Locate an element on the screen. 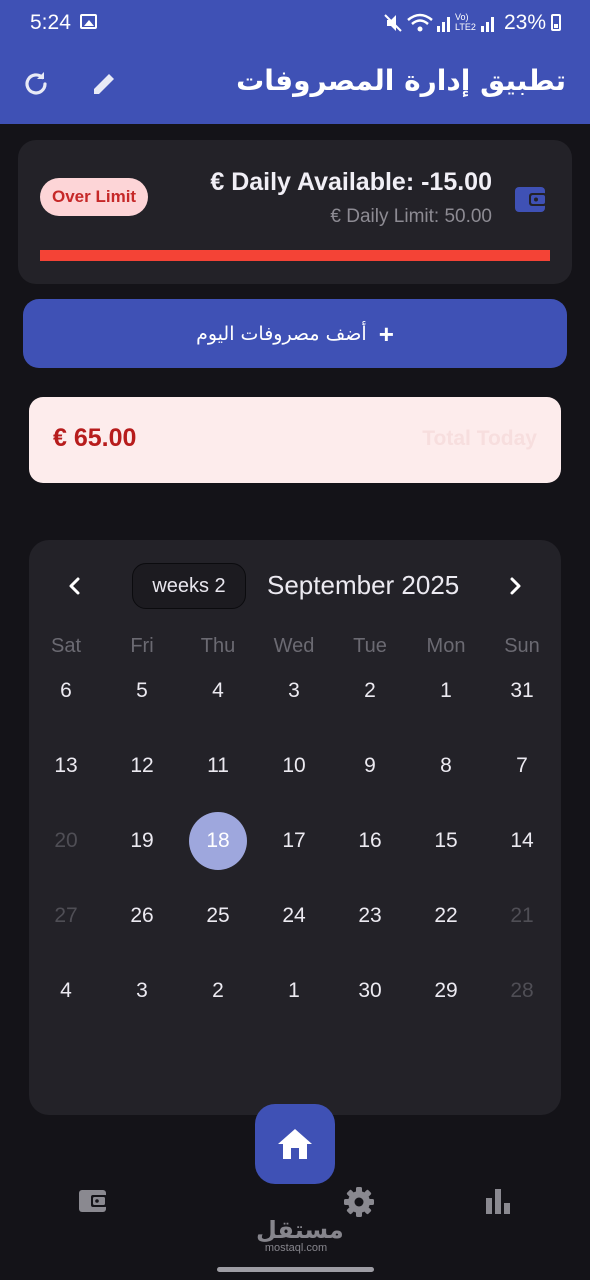 Image resolution: width=590 pixels, height=1280 pixels. calendar-day: 23 is located at coordinates (370, 916).